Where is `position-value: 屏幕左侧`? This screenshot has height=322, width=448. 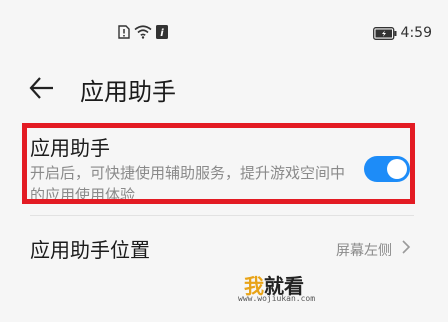
position-value: 屏幕左侧 is located at coordinates (364, 251).